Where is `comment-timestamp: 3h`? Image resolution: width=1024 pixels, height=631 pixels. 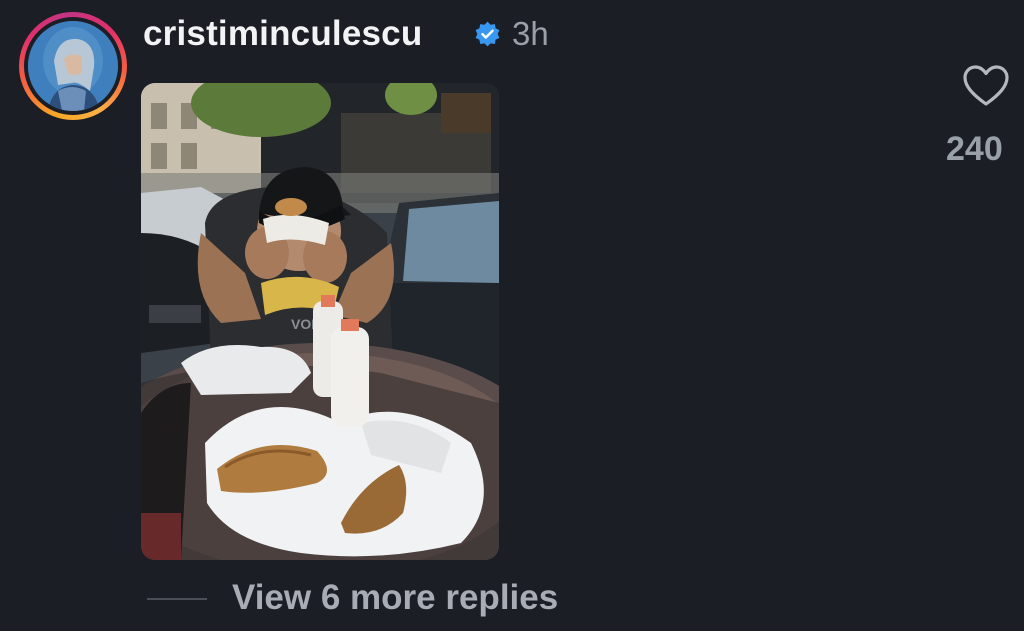
comment-timestamp: 3h is located at coordinates (530, 33).